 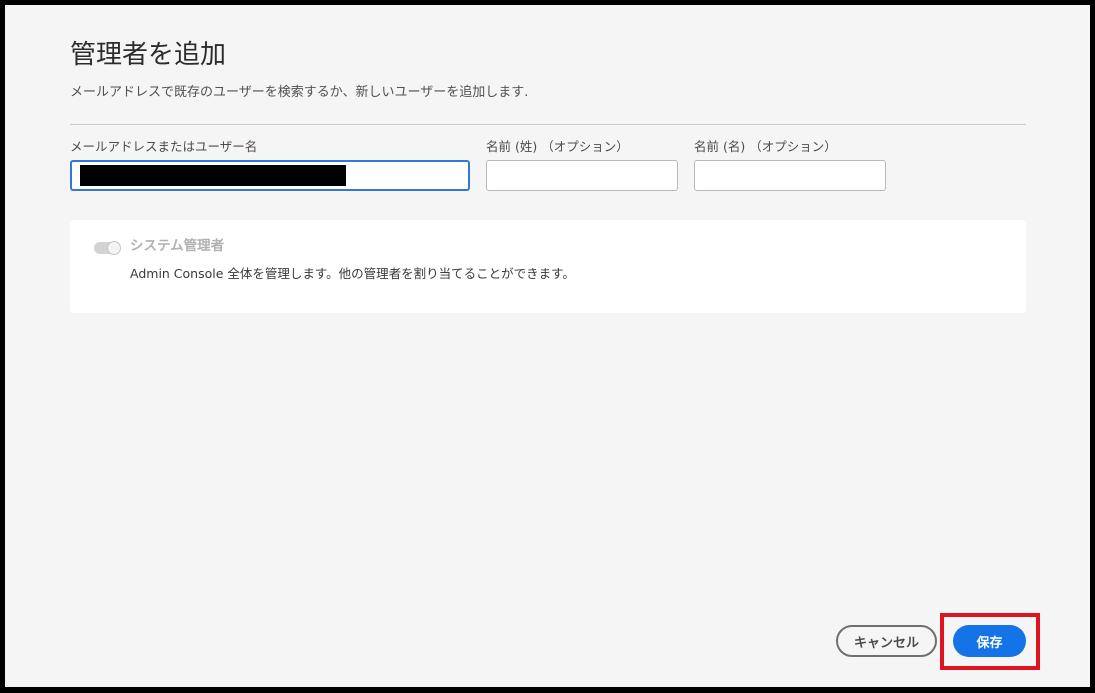 What do you see at coordinates (790, 175) in the screenshot?
I see `first-name-field` at bounding box center [790, 175].